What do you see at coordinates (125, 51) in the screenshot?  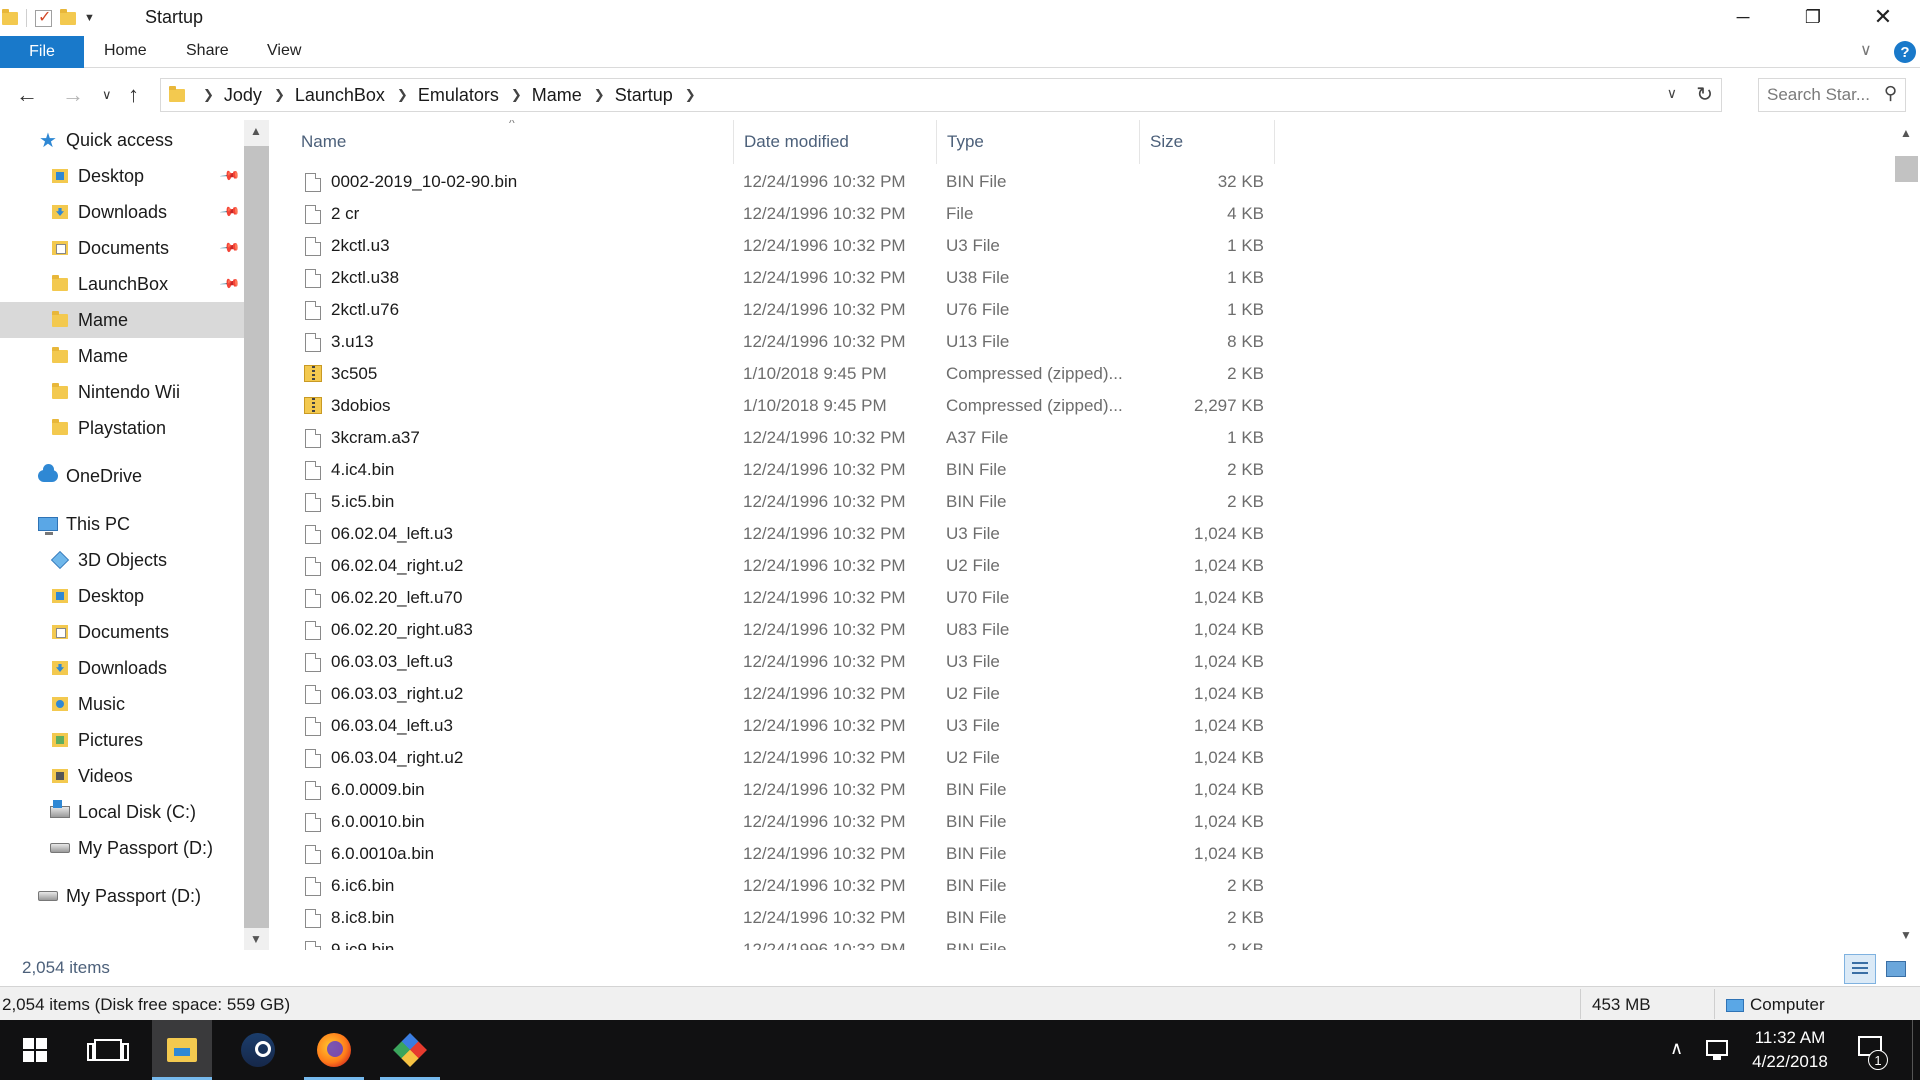 I see `tab-home: Home` at bounding box center [125, 51].